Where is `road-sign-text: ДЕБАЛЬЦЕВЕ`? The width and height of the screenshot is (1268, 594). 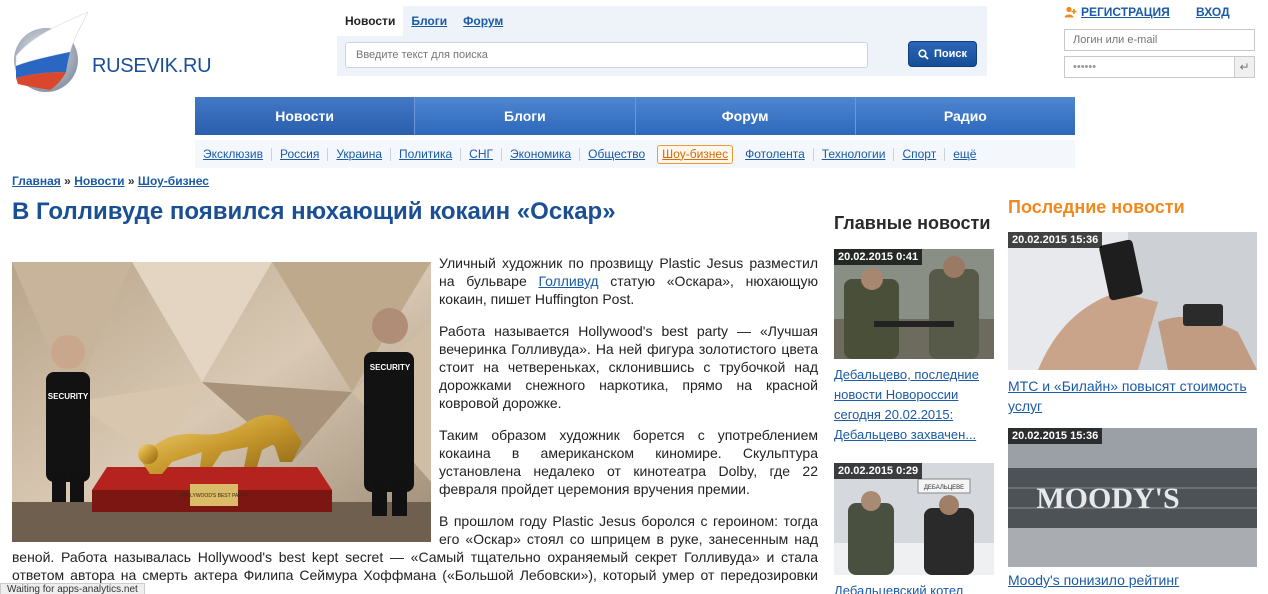 road-sign-text: ДЕБАЛЬЦЕВЕ is located at coordinates (944, 488).